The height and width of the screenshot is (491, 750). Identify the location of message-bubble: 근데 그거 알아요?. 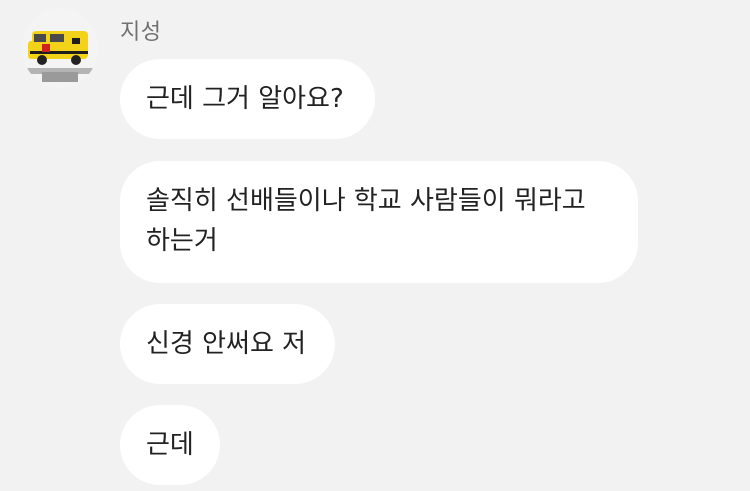
(247, 99).